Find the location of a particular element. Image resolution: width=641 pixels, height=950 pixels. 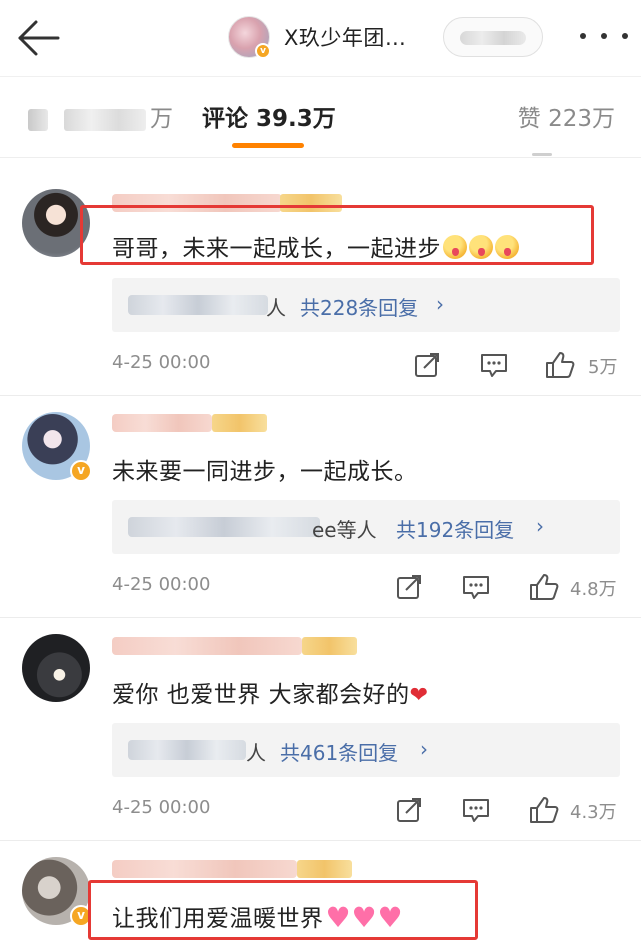

reply-count-link: 共192条回复 is located at coordinates (455, 528).